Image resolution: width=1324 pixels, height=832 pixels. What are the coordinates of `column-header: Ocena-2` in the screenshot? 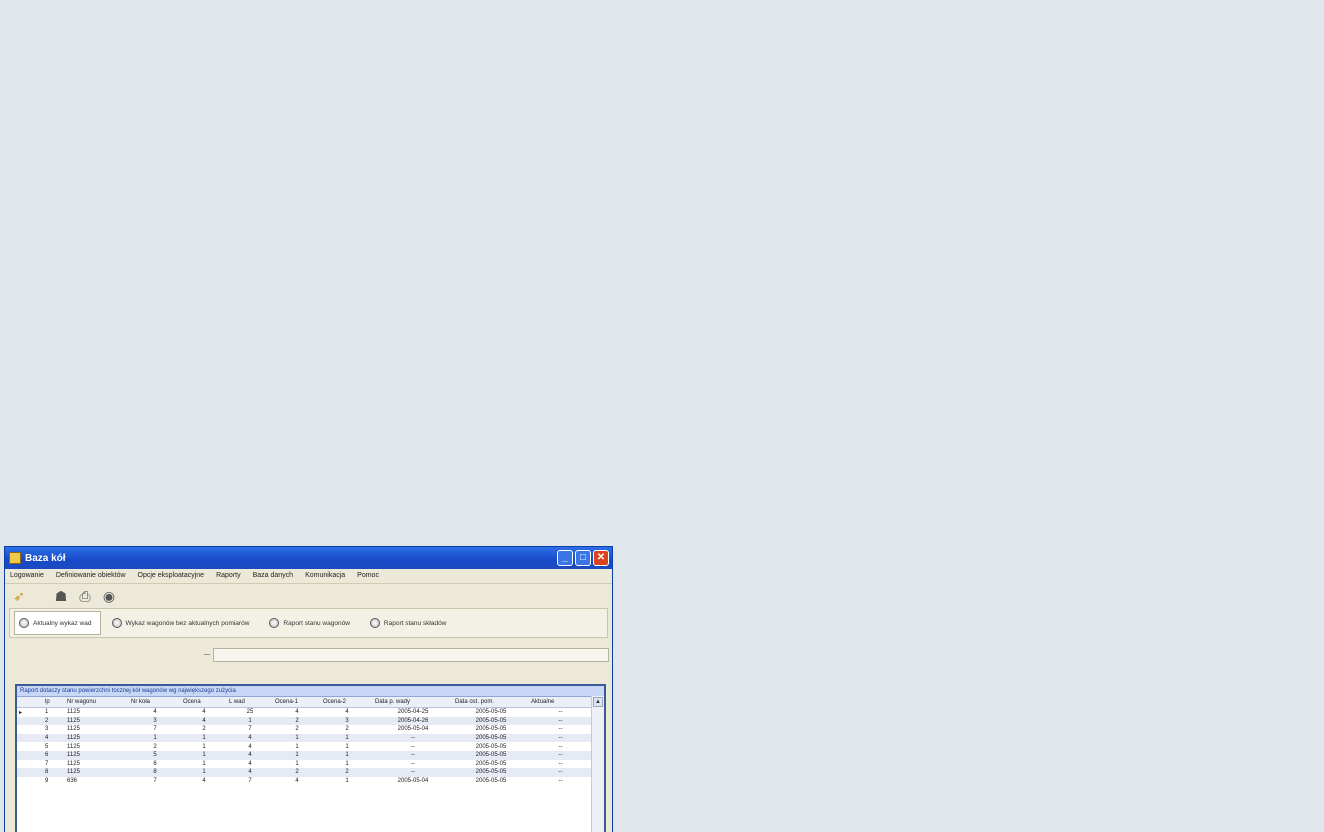 It's located at (347, 702).